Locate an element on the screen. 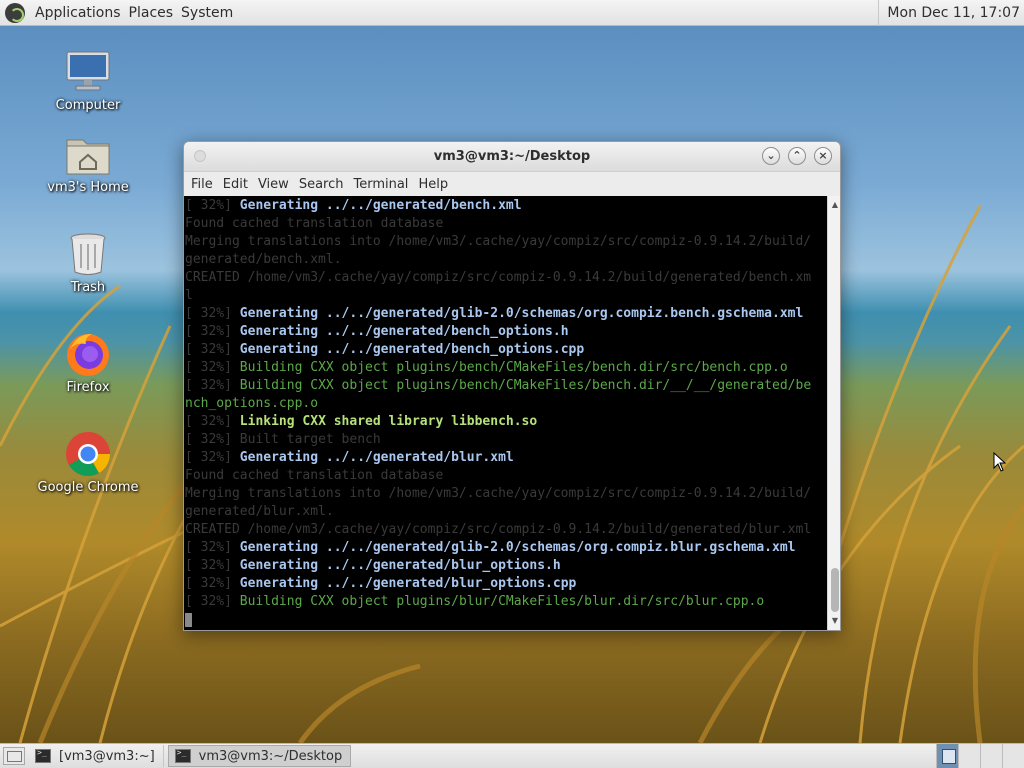 The width and height of the screenshot is (1024, 768). workspace-switcher is located at coordinates (980, 756).